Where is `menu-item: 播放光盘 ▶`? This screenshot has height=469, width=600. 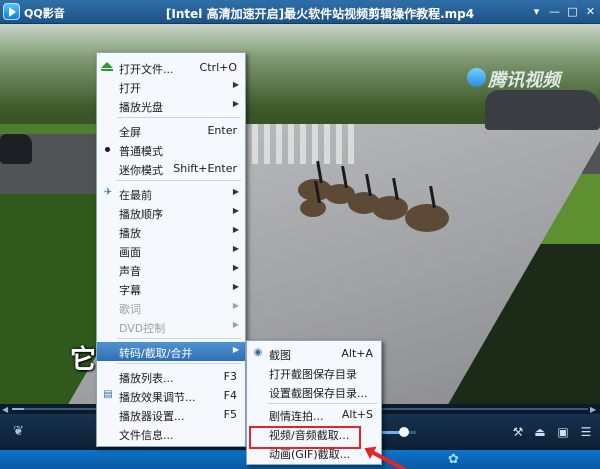
menu-item: 播放光盘 ▶ is located at coordinates (171, 105).